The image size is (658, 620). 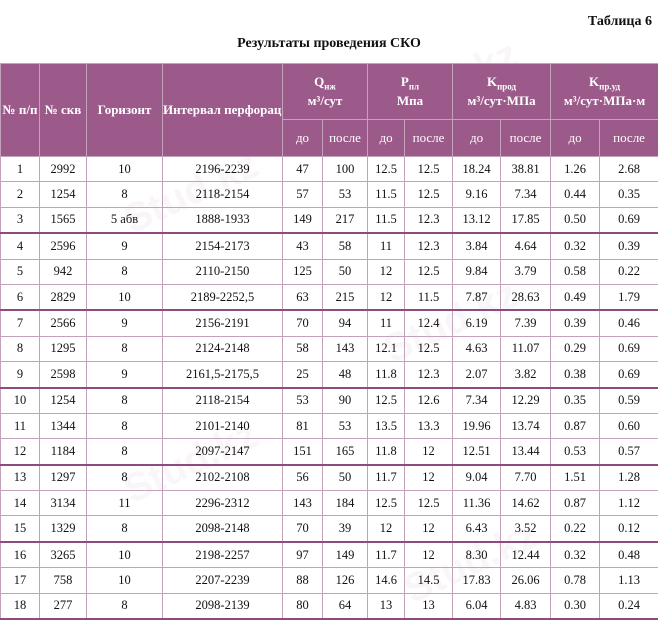 What do you see at coordinates (125, 220) in the screenshot?
I see `table-cell: 5 абв` at bounding box center [125, 220].